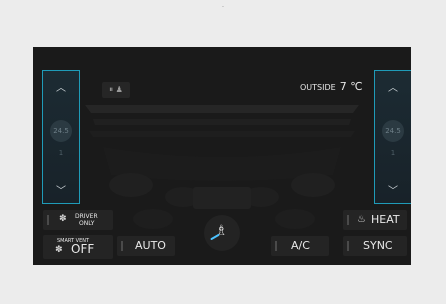 This screenshot has height=304, width=446. I want to click on auto-indicator, so click(122, 246).